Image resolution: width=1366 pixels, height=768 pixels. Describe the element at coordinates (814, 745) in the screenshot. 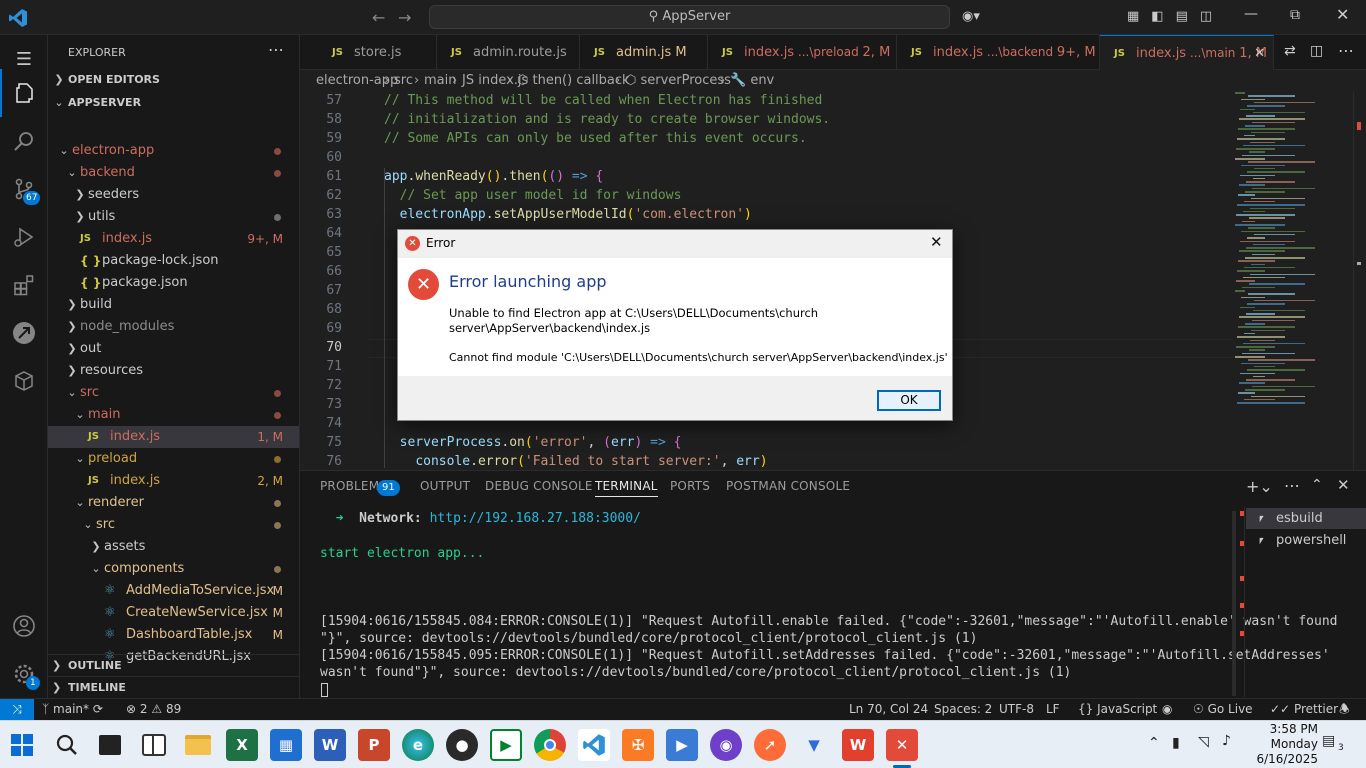

I see `vpn-icon: ▼` at that location.